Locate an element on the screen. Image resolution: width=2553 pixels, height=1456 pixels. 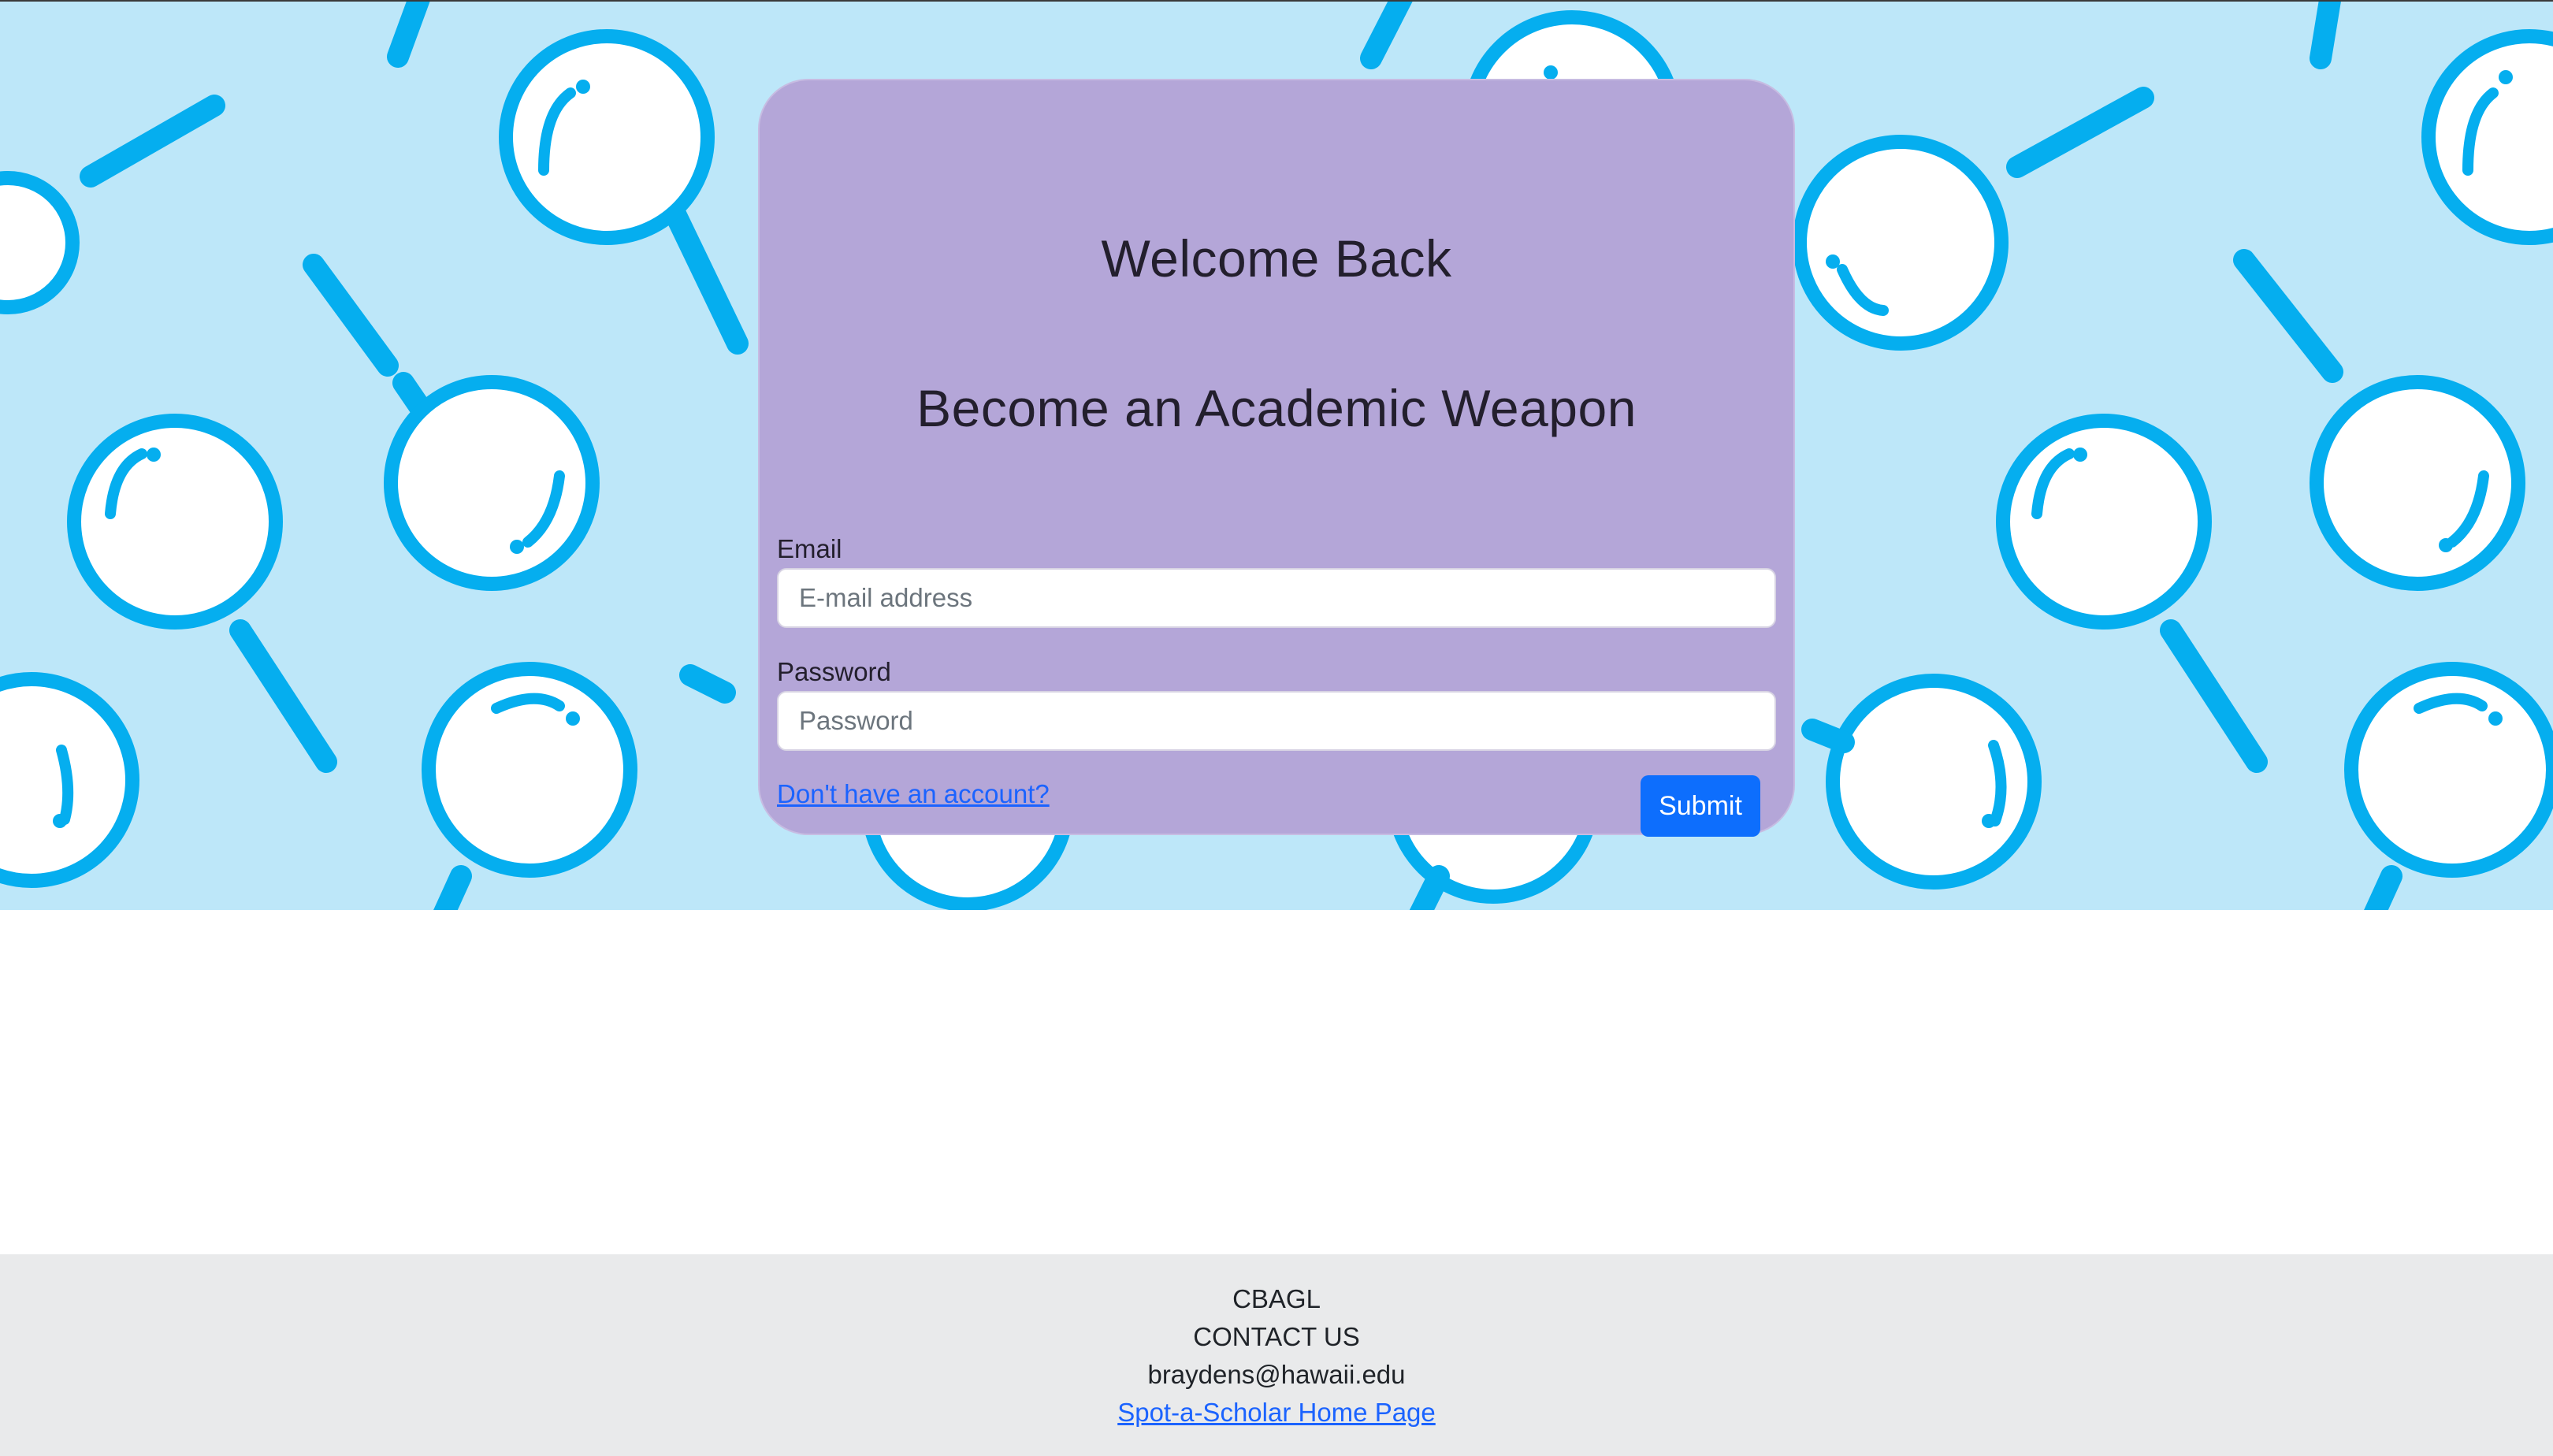
email-label: Email is located at coordinates (809, 548).